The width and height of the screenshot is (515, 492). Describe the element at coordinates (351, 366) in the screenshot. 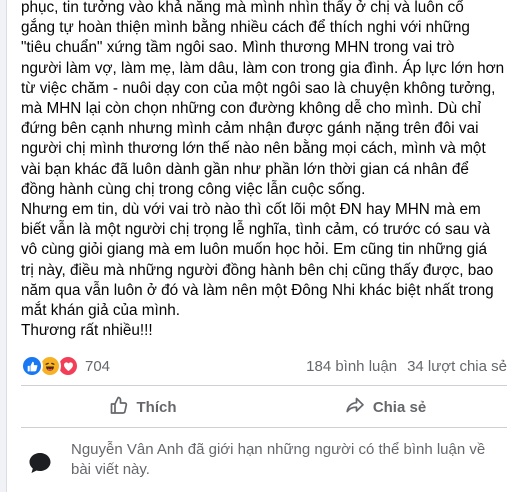

I see `comment-count-link: 184 bình luận` at that location.